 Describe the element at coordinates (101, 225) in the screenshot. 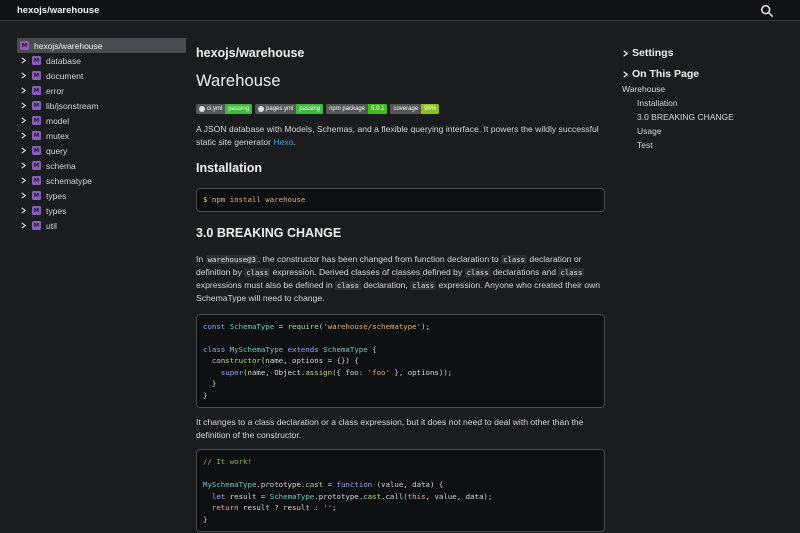

I see `sidebar-item: Mutil` at that location.